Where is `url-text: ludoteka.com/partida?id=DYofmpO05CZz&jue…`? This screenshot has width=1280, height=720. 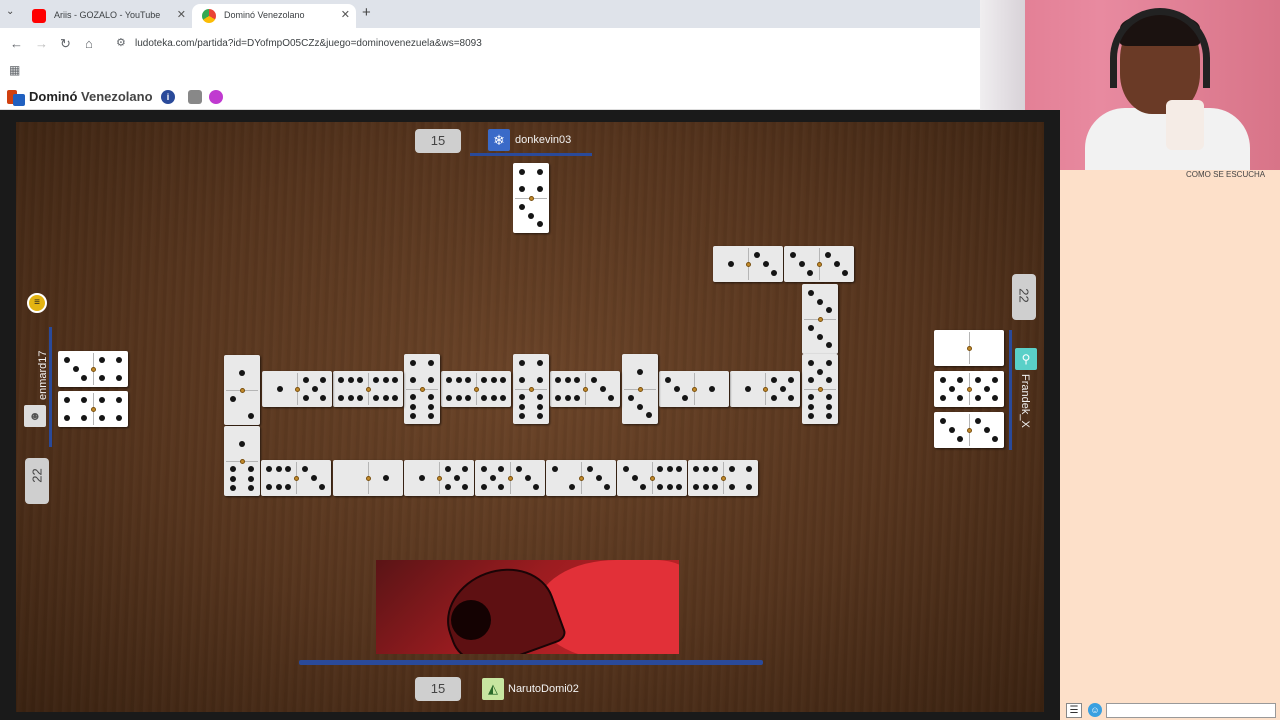 url-text: ludoteka.com/partida?id=DYofmpO05CZz&jue… is located at coordinates (308, 43).